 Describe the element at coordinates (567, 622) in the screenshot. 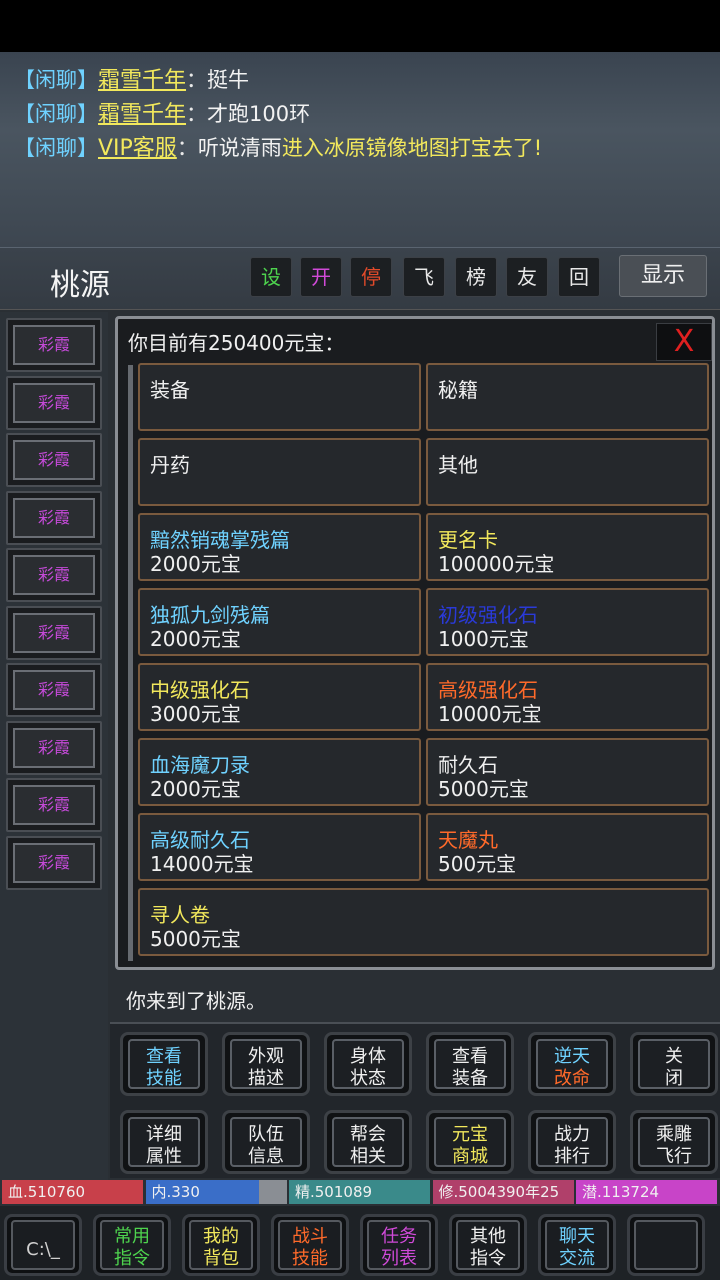

I see `shop-item: 初级强化石 1000元宝` at that location.